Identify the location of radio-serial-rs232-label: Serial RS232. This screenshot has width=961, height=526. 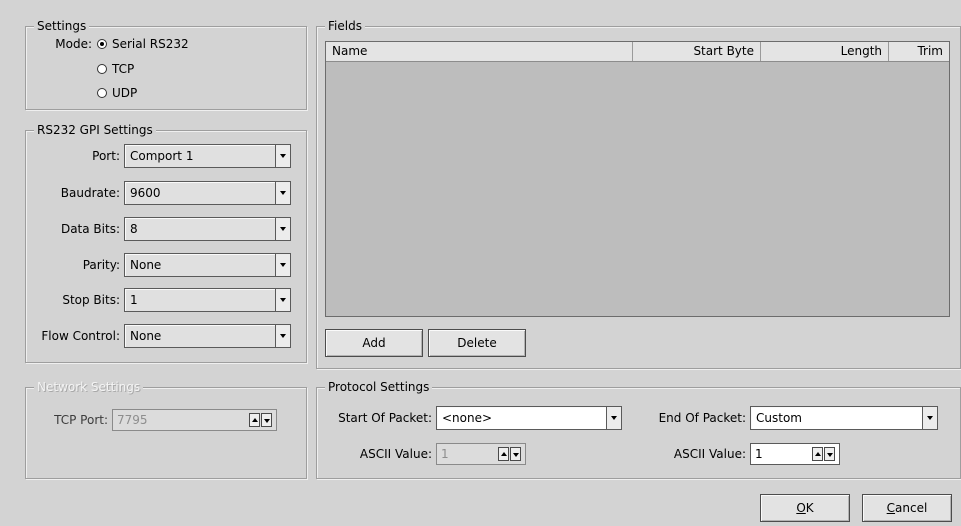
(150, 44).